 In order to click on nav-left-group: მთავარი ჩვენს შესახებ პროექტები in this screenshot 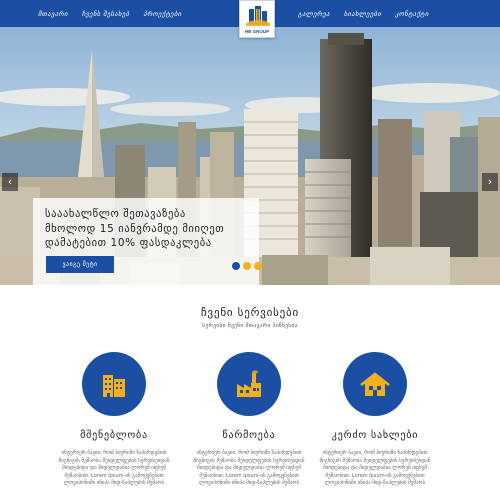, I will do `click(110, 13)`.